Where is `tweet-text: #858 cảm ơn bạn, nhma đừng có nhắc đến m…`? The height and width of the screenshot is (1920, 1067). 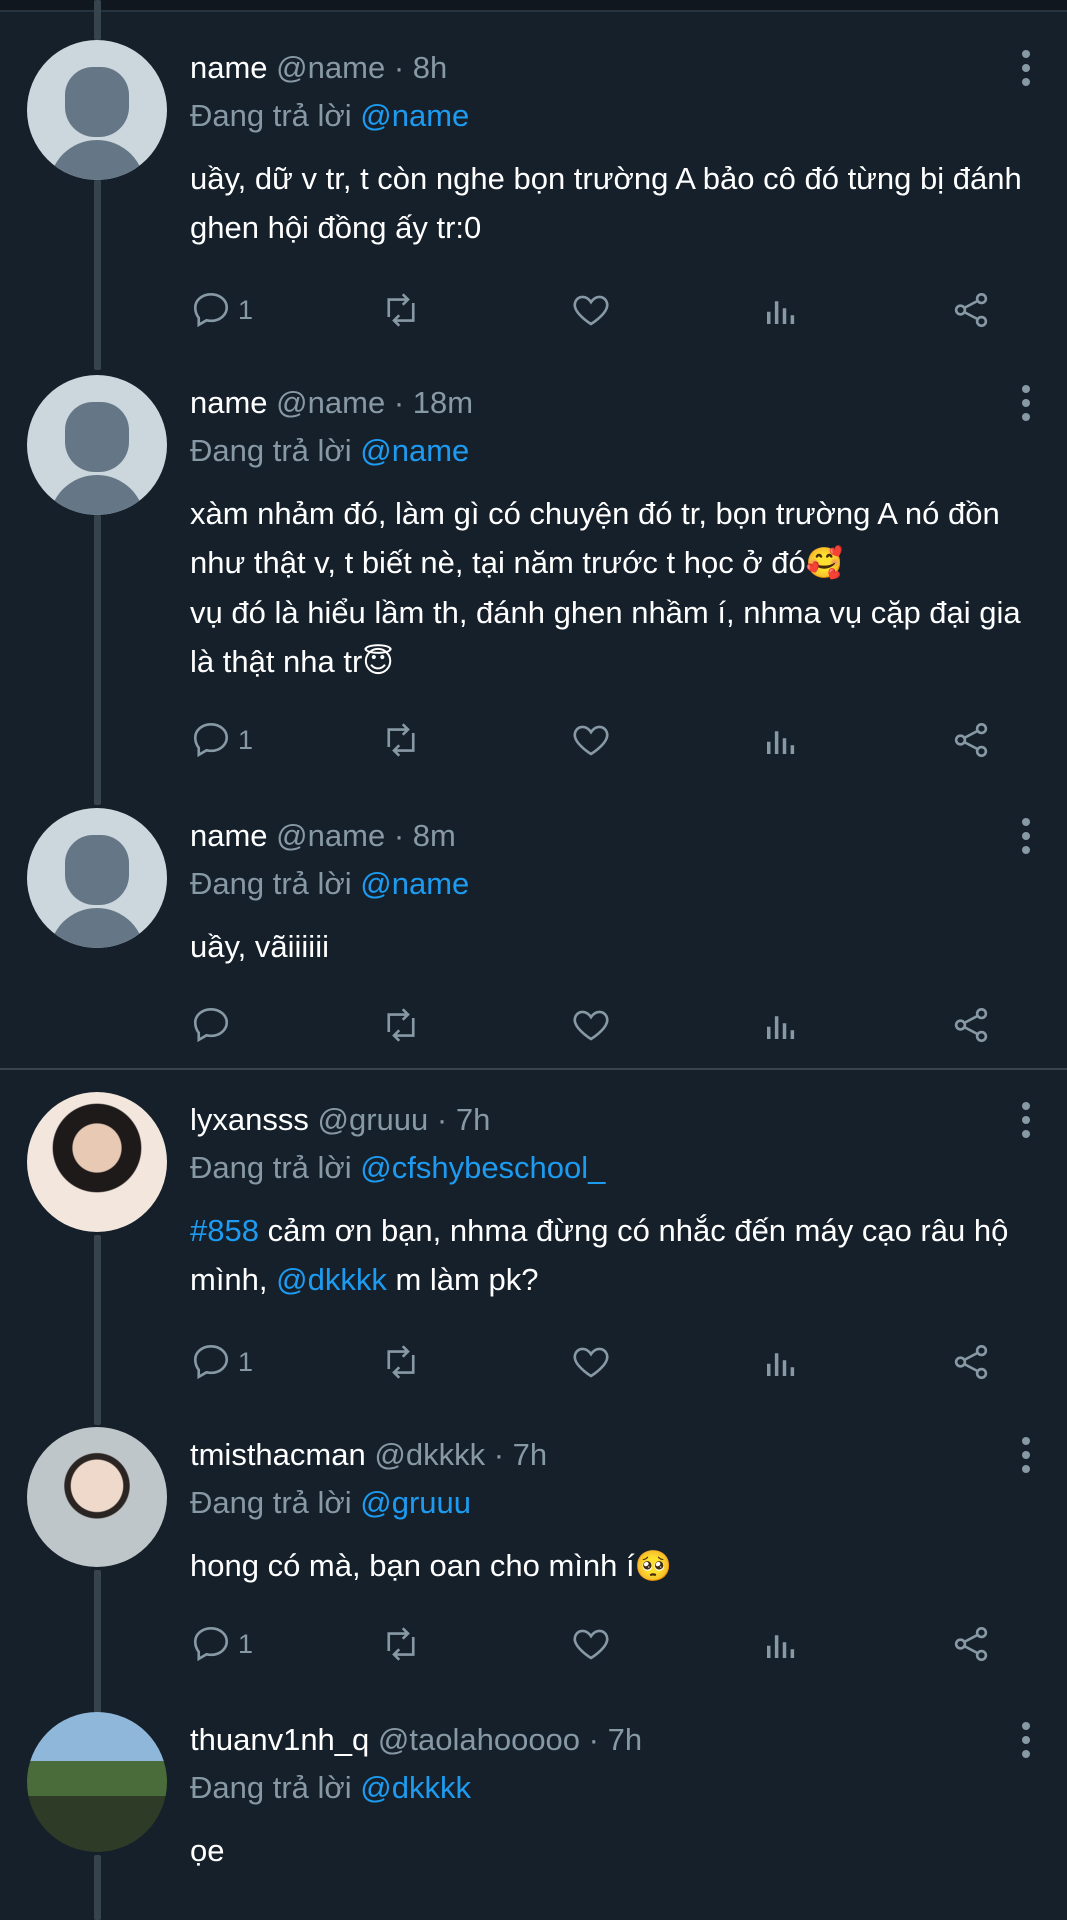
tweet-text: #858 cảm ơn bạn, nhma đừng có nhắc đến m… is located at coordinates (613, 1255).